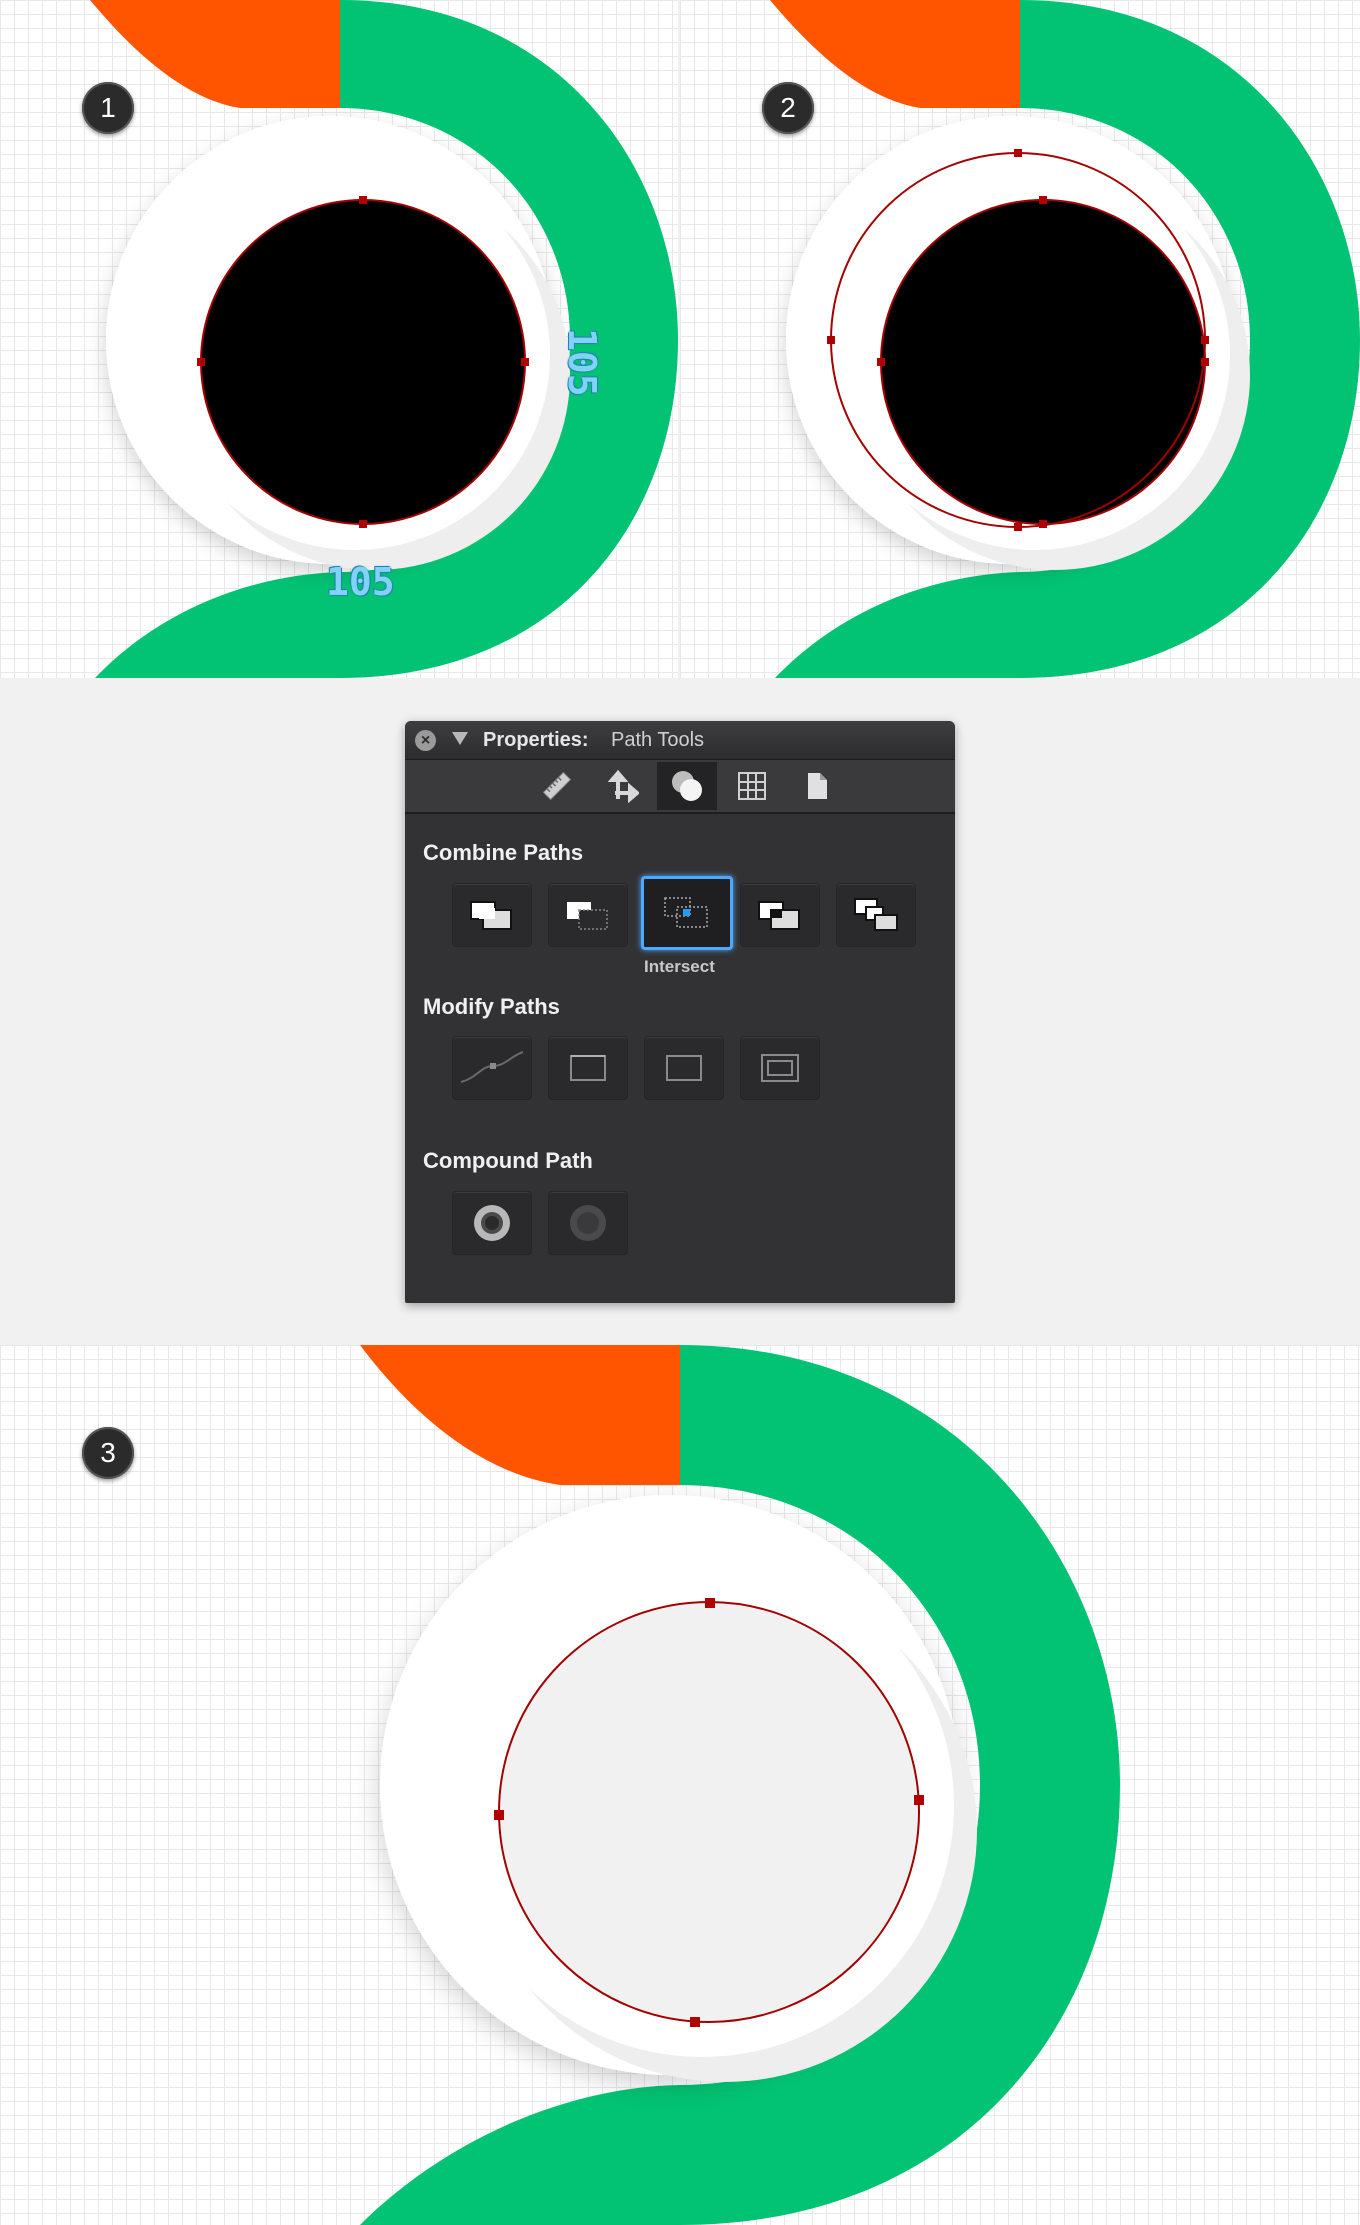  I want to click on rectangle-icon, so click(588, 1068).